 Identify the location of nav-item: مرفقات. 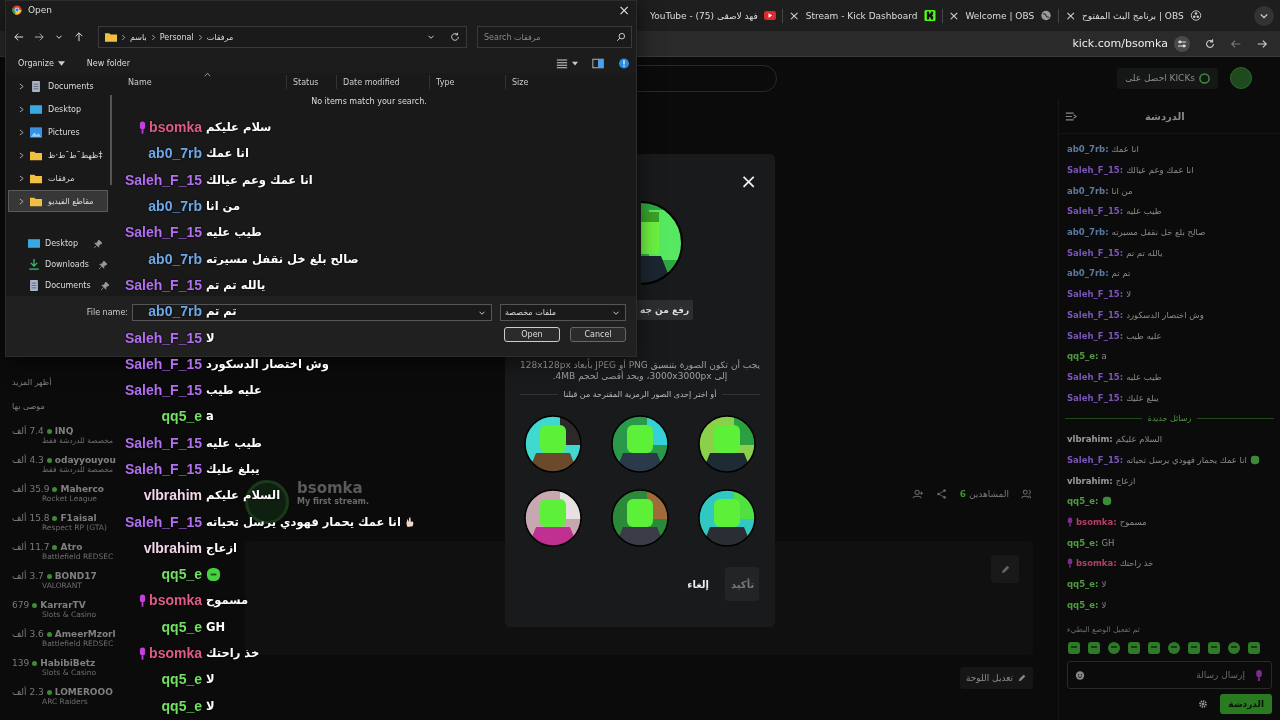
(58, 178).